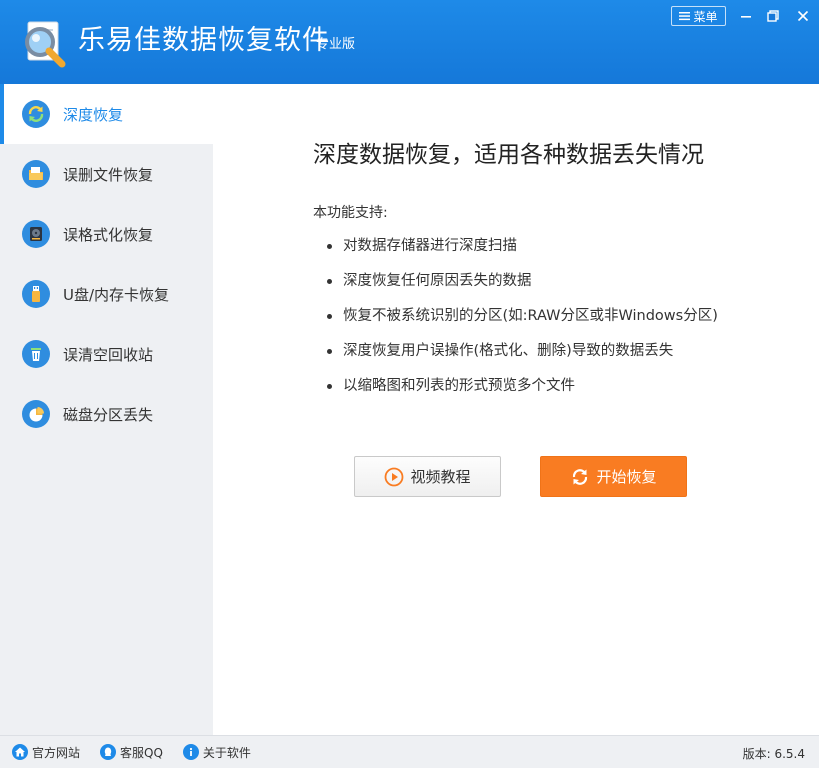 This screenshot has height=768, width=819. Describe the element at coordinates (108, 752) in the screenshot. I see `qq-icon` at that location.